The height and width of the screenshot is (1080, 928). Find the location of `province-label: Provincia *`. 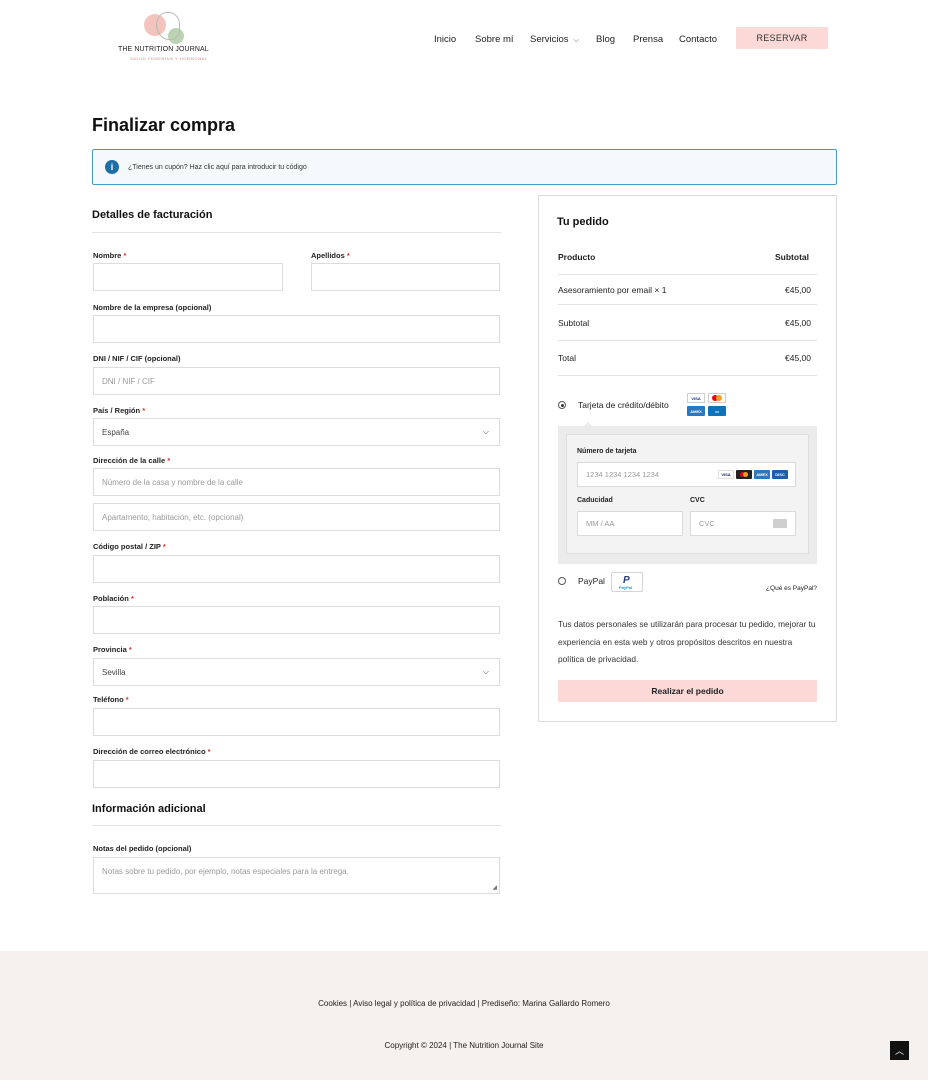

province-label: Provincia * is located at coordinates (112, 649).